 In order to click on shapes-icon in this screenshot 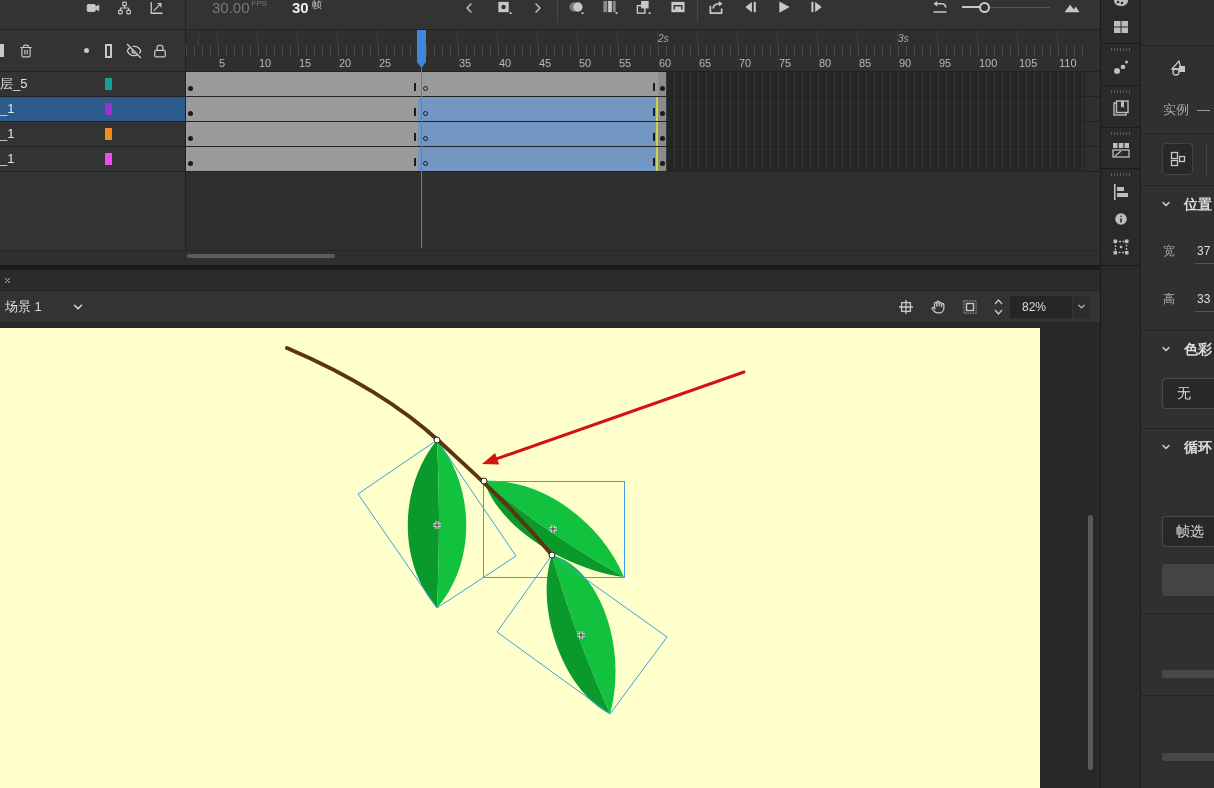, I will do `click(1178, 68)`.